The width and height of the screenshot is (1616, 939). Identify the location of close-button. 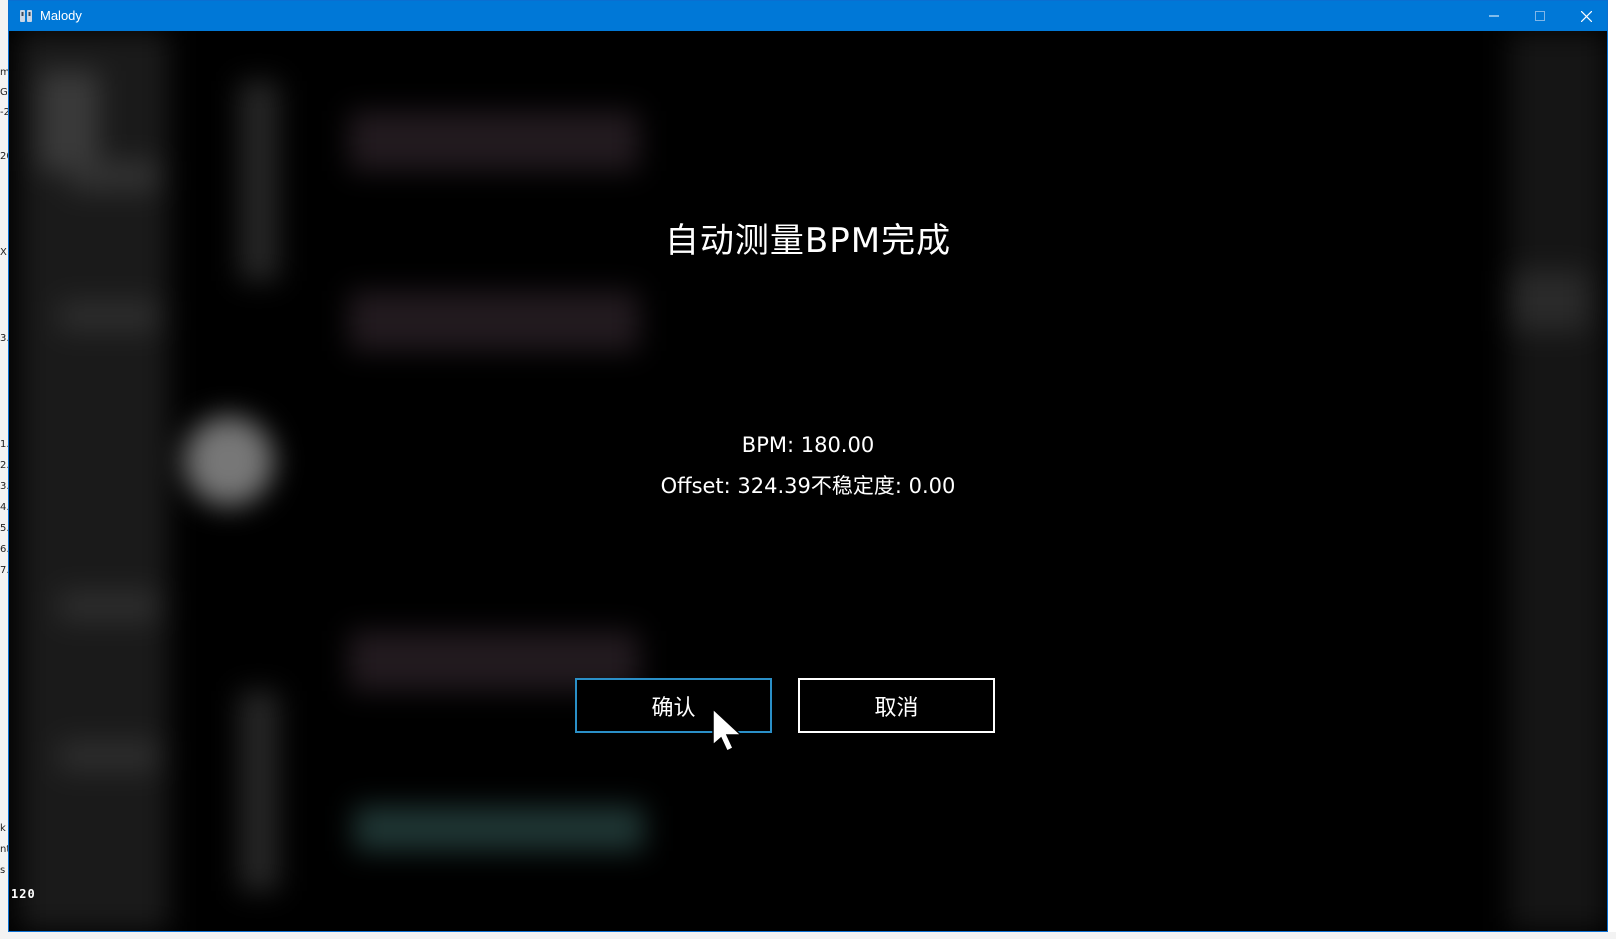
(1585, 16).